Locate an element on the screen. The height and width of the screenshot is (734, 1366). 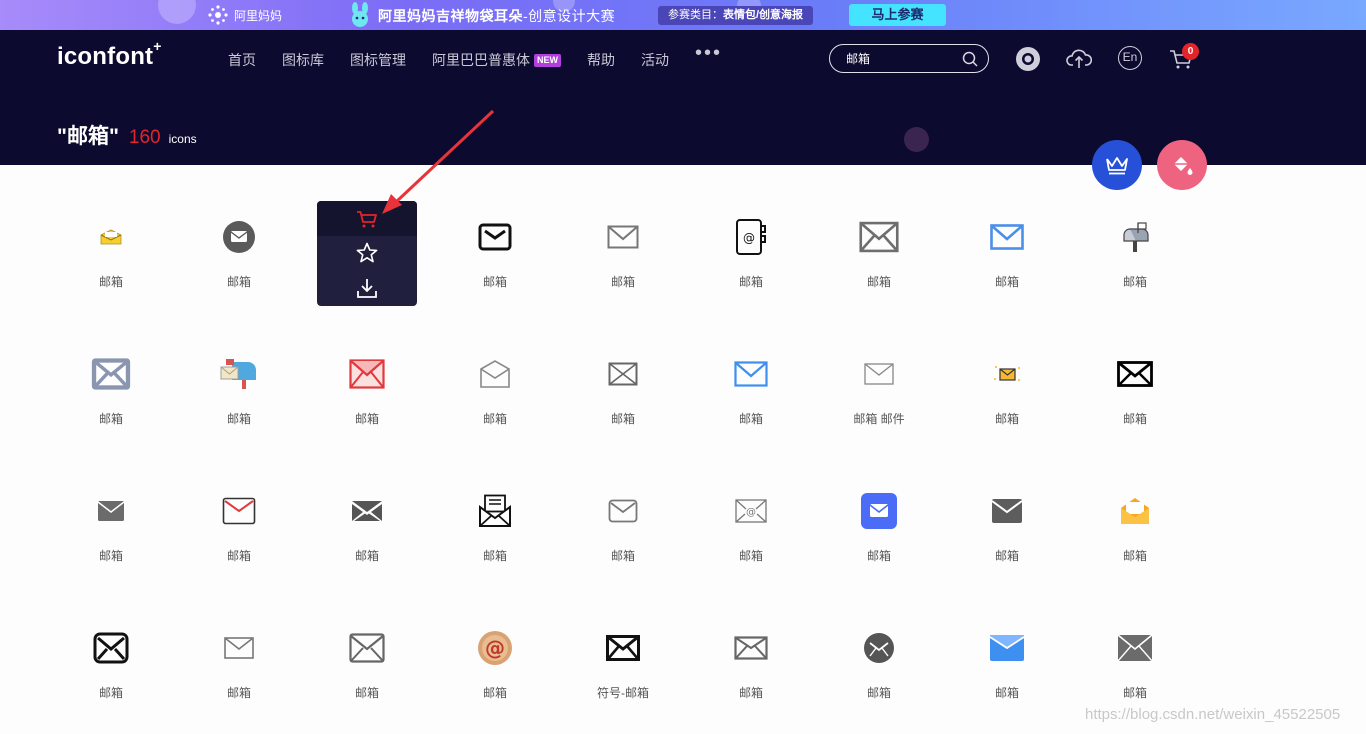
annotation-arrow is located at coordinates (438, 161).